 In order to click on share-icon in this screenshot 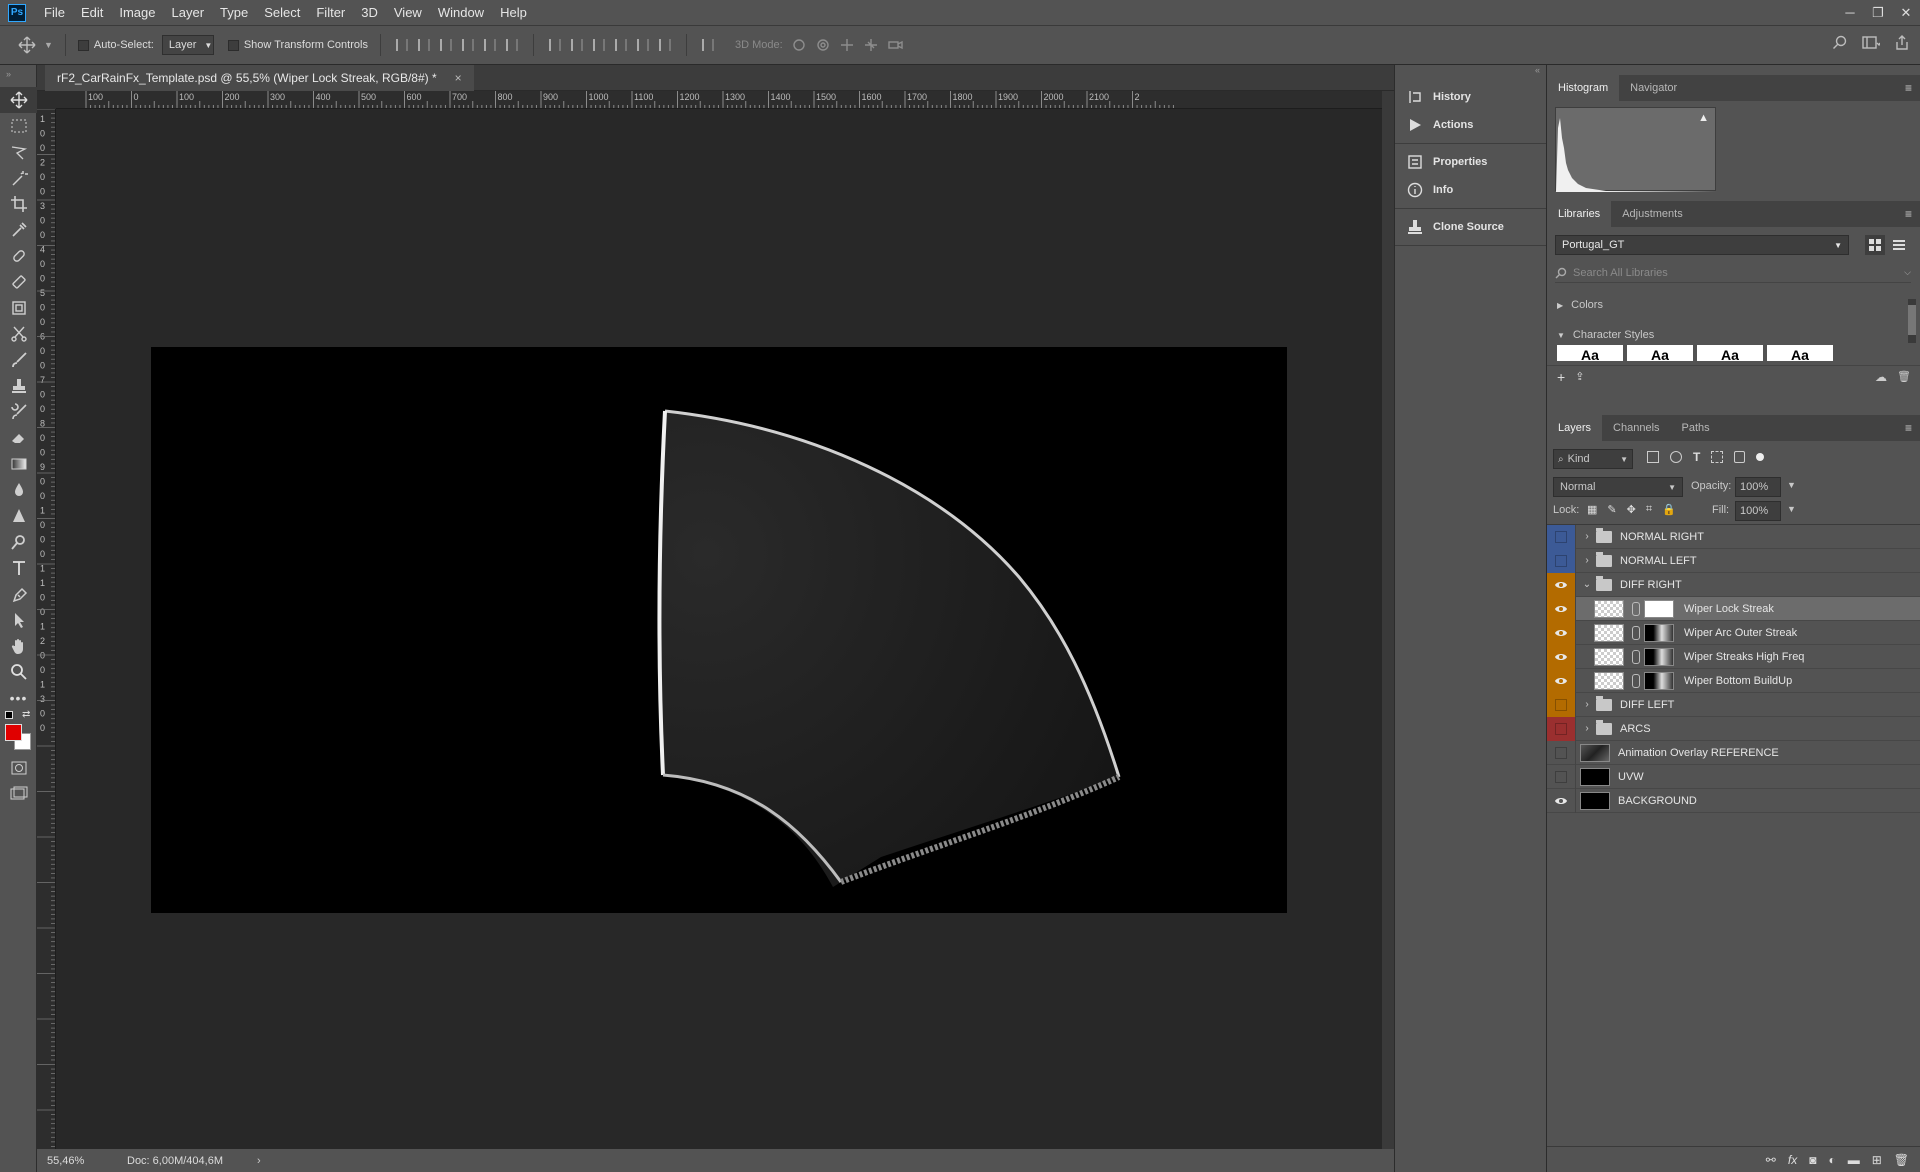, I will do `click(1902, 43)`.